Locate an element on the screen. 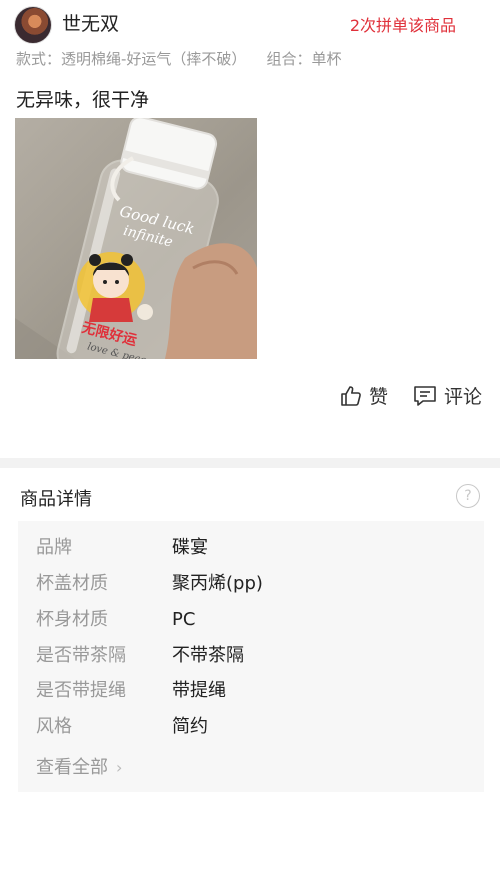  view-all-label: 查看全部 is located at coordinates (72, 767).